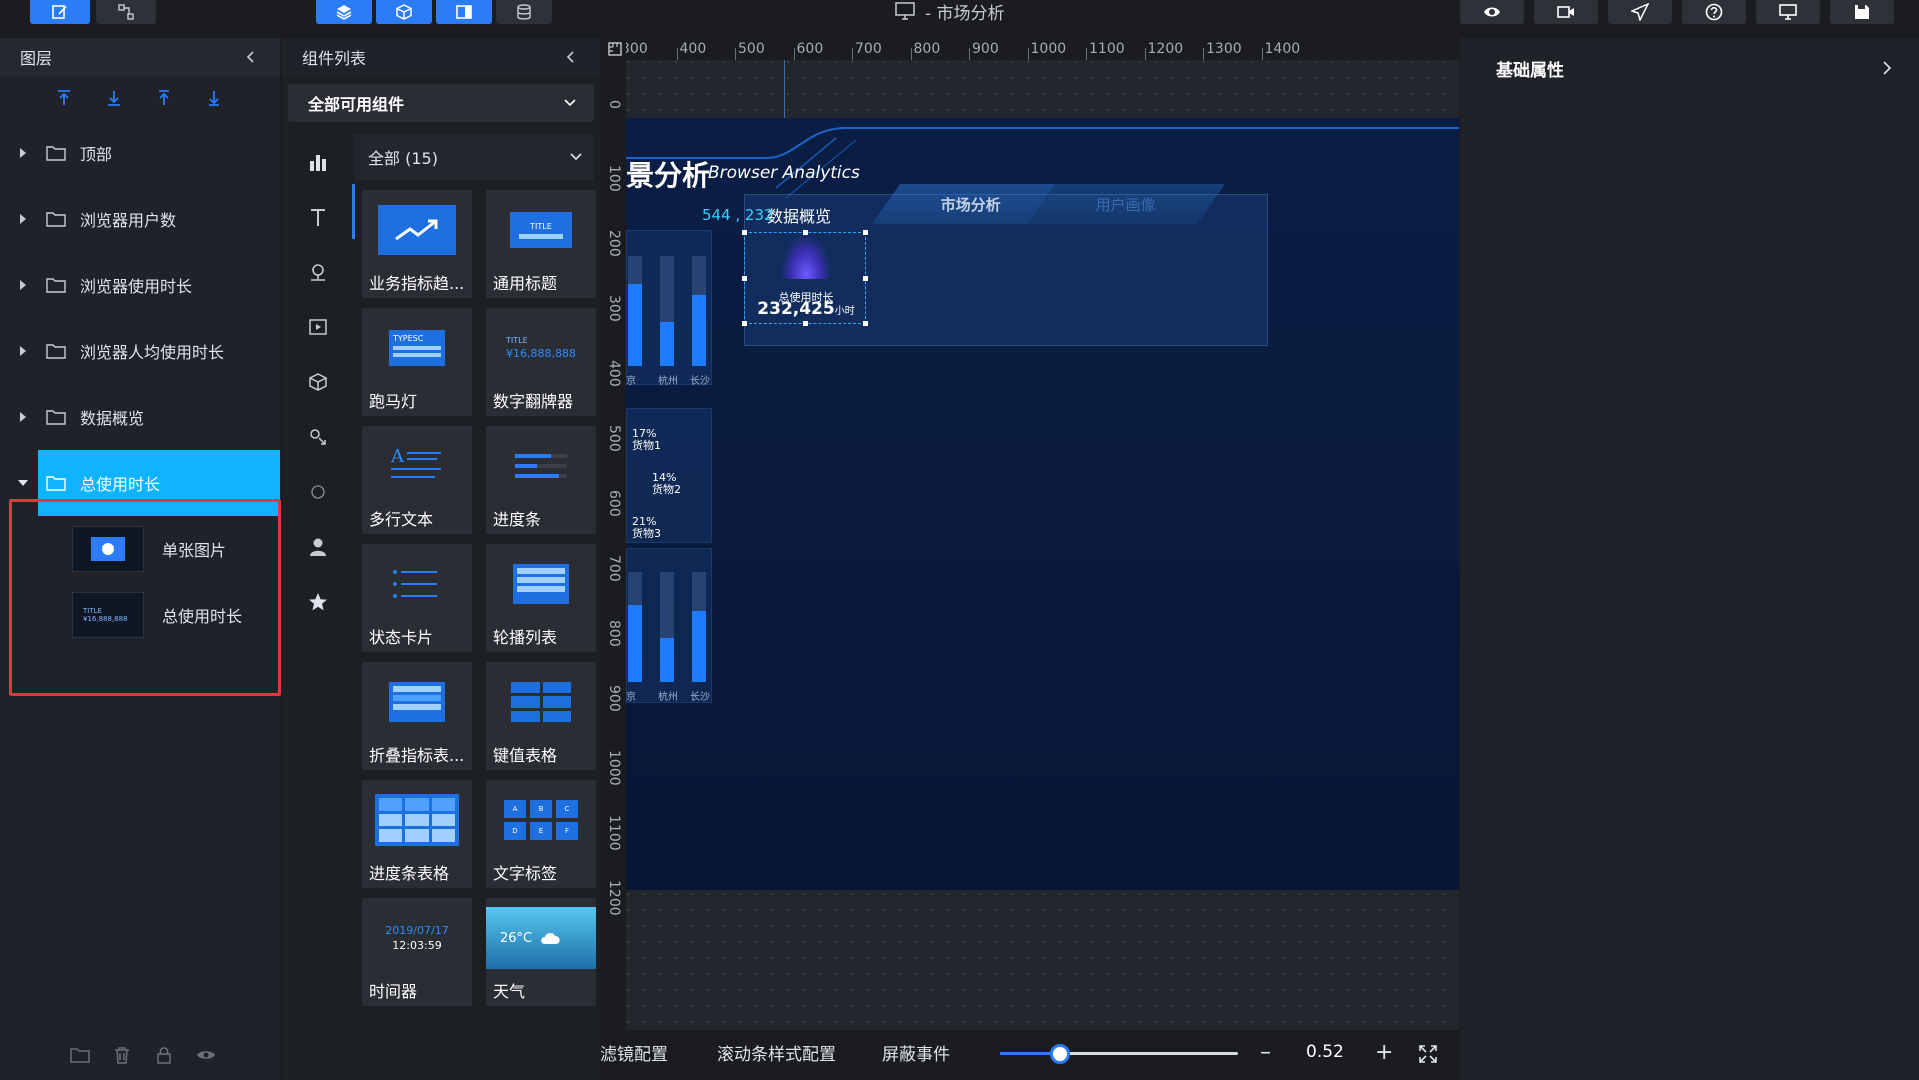  What do you see at coordinates (318, 436) in the screenshot?
I see `category-interaction` at bounding box center [318, 436].